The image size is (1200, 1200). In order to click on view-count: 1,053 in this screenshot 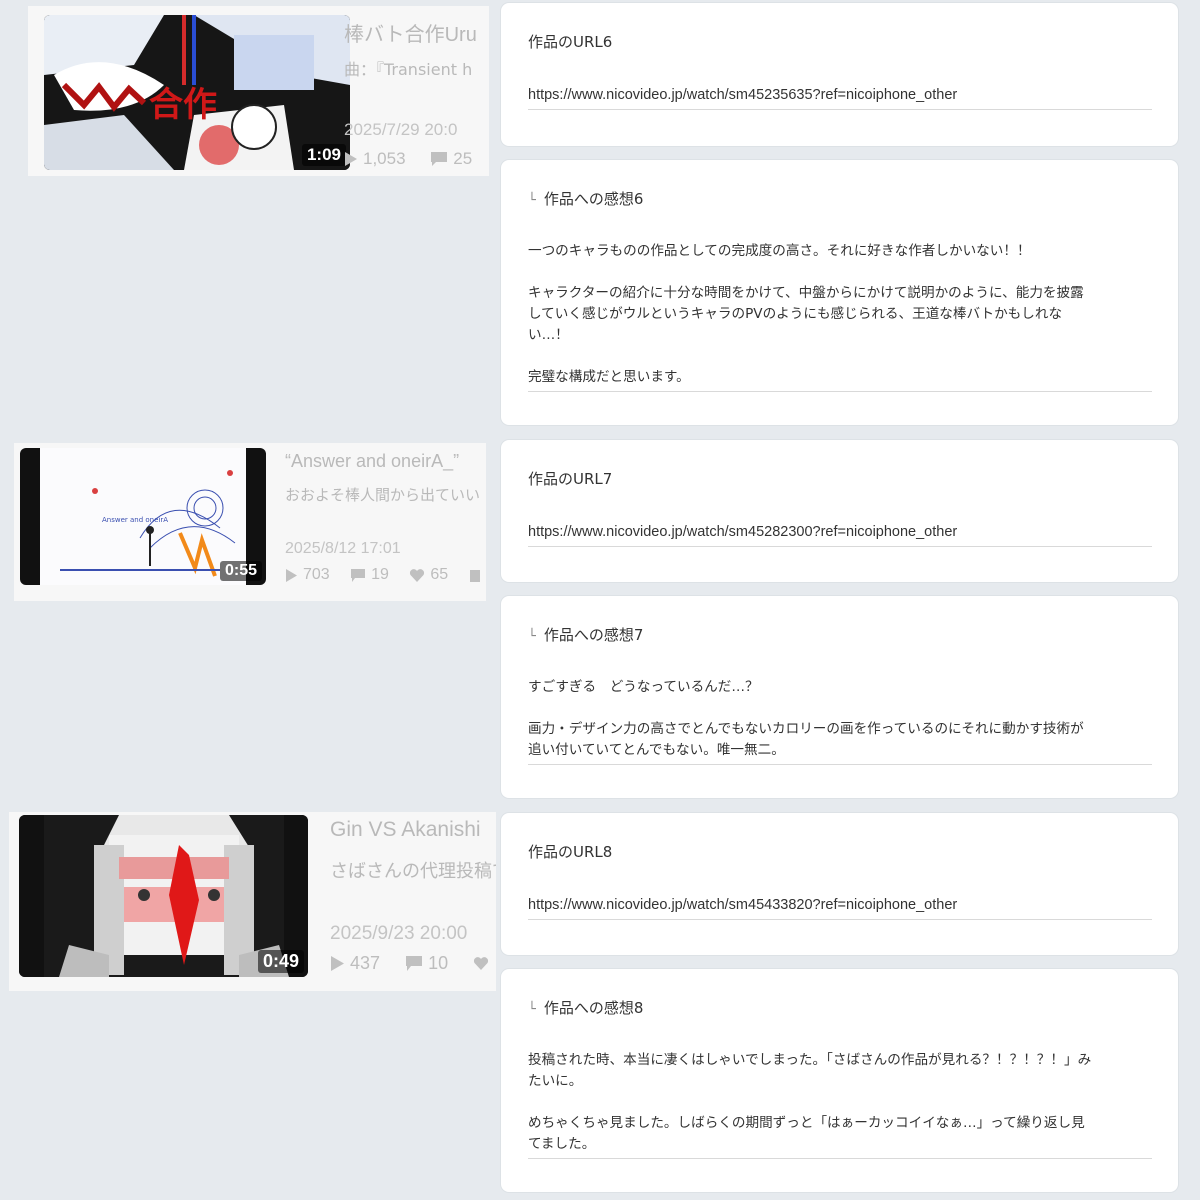, I will do `click(375, 159)`.